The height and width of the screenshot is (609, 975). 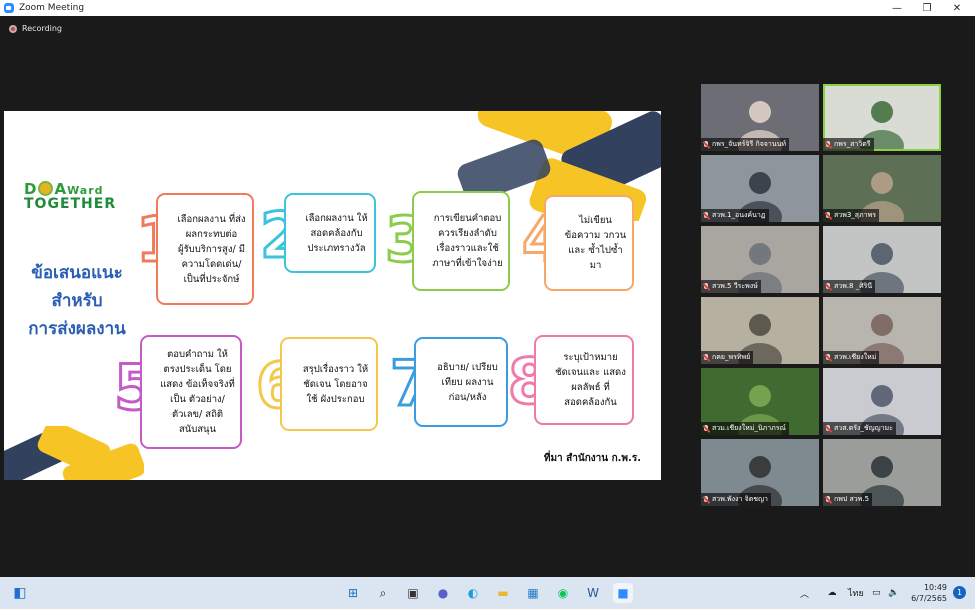 What do you see at coordinates (487, 8) in the screenshot?
I see `window-titlebar: Zoom Meeting` at bounding box center [487, 8].